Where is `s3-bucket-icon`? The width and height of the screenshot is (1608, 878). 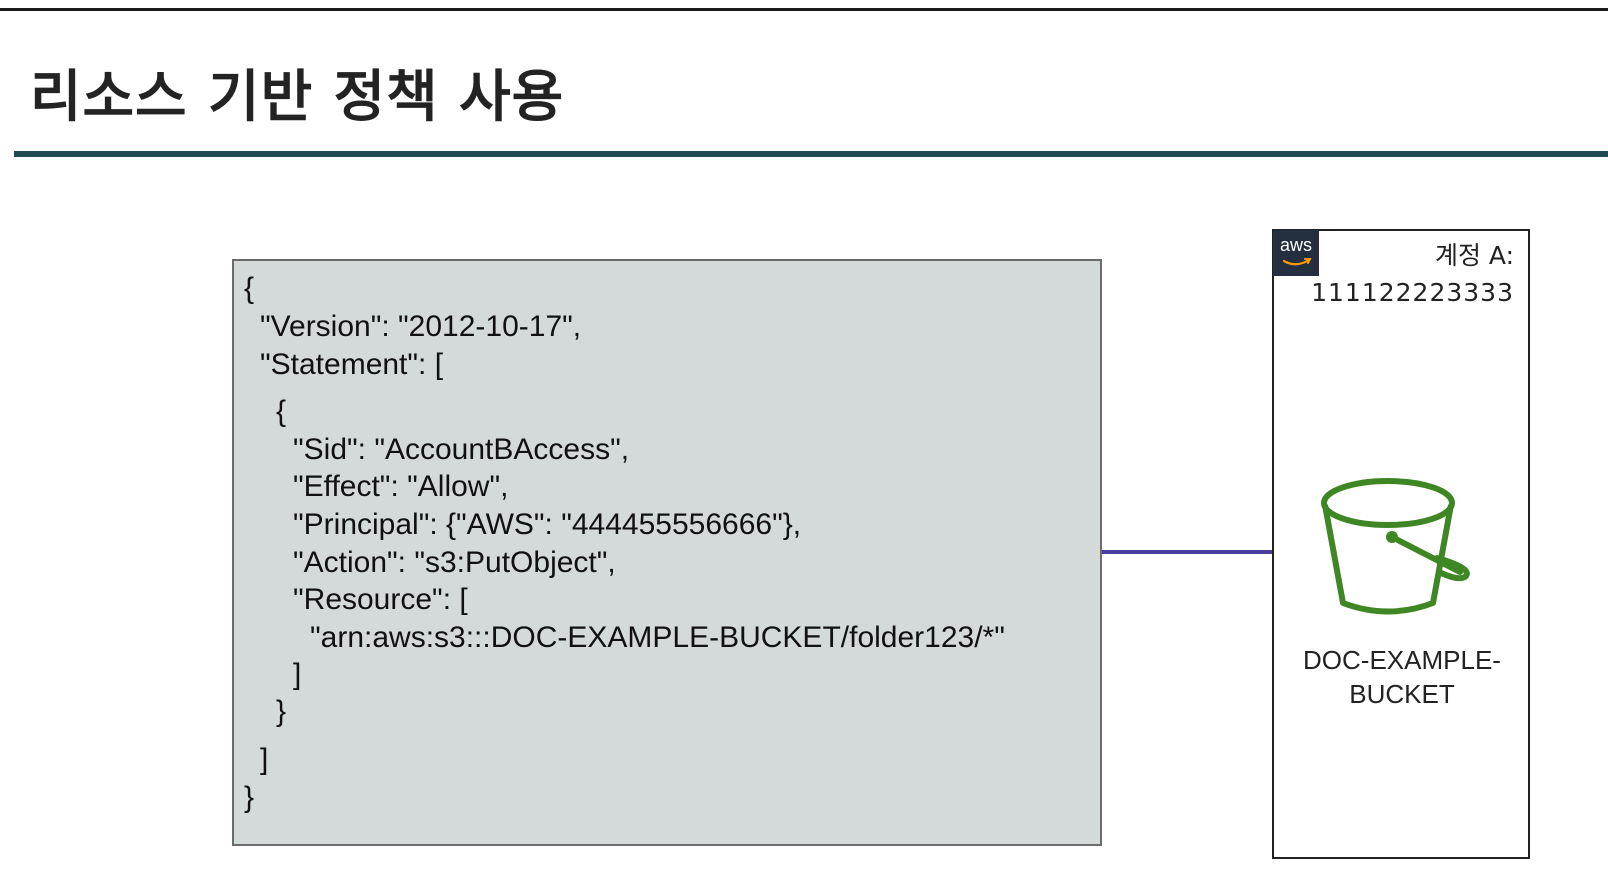 s3-bucket-icon is located at coordinates (1395, 546).